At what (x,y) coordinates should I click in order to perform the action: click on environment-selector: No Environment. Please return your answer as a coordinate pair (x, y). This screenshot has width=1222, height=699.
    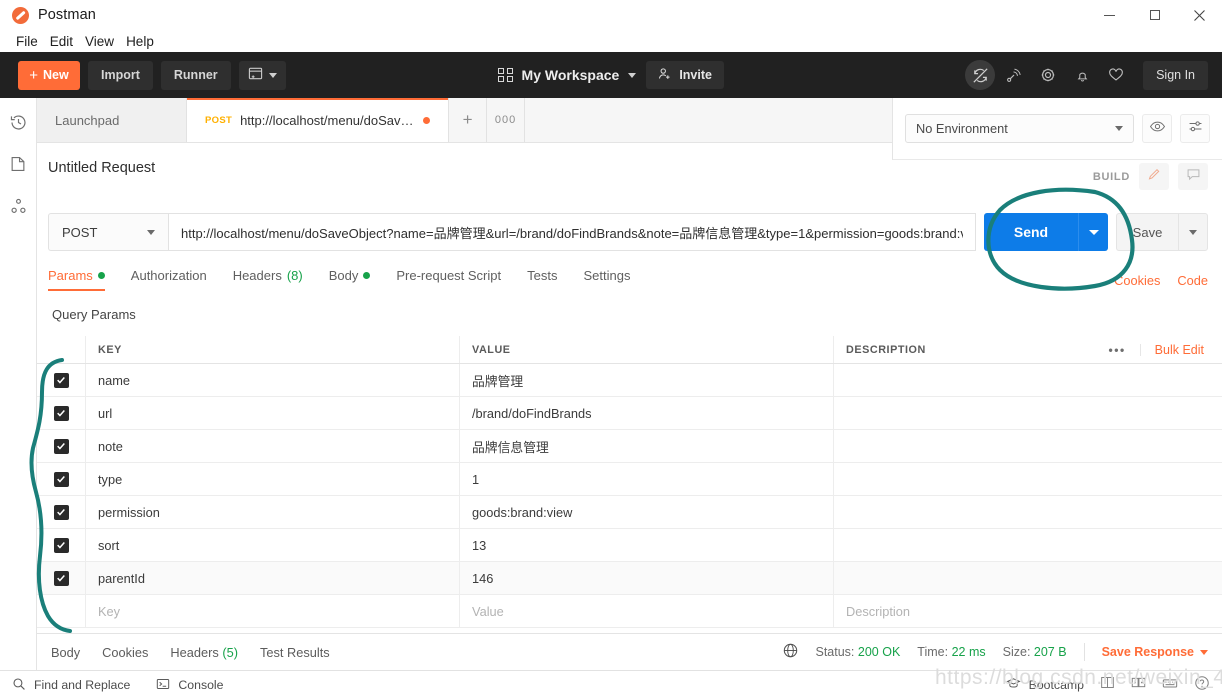
    Looking at the image, I should click on (1019, 128).